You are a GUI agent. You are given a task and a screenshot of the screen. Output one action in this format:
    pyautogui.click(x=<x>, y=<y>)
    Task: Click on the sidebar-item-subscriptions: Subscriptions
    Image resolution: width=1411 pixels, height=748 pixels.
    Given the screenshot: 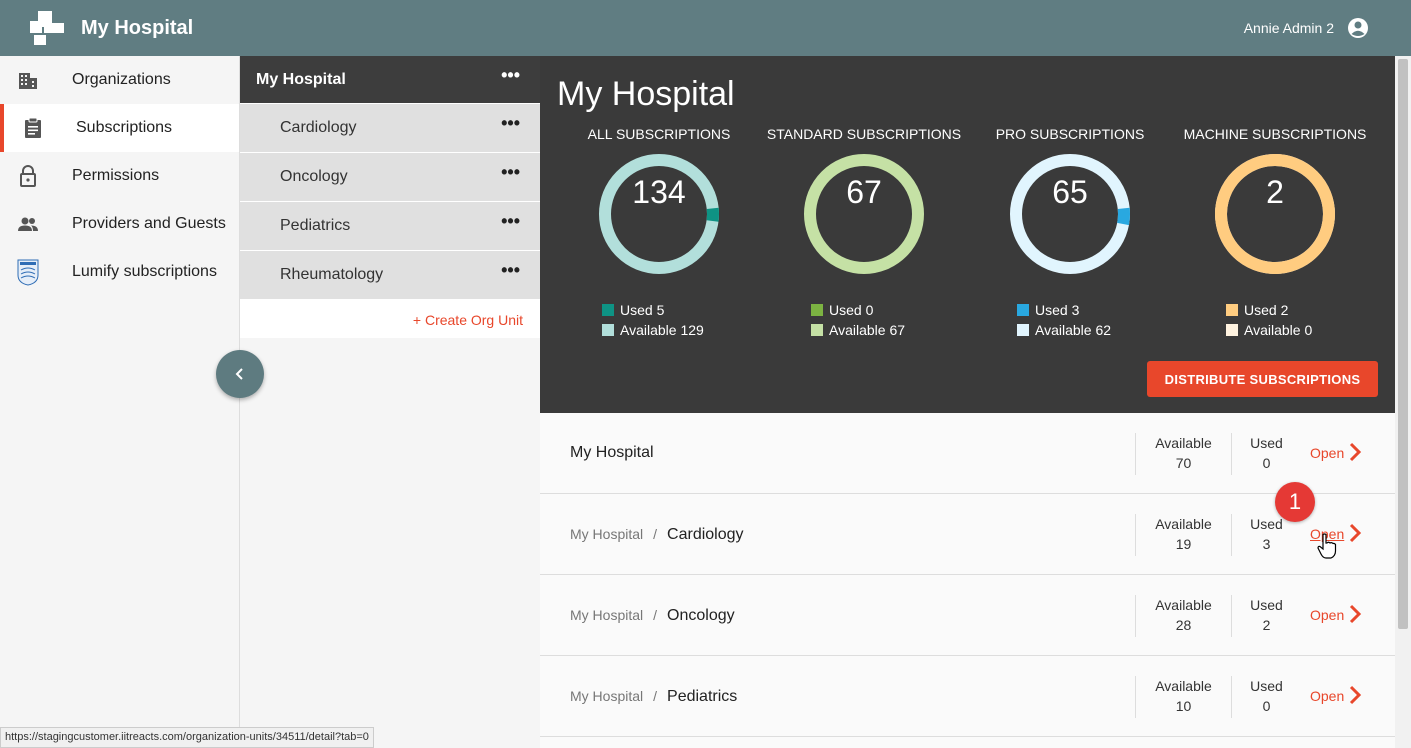 What is the action you would take?
    pyautogui.click(x=119, y=128)
    